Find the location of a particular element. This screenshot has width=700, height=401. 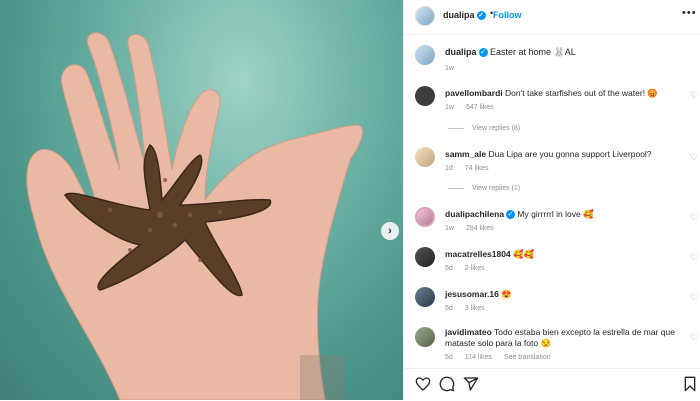

view-replies-link: View replies (8) is located at coordinates (484, 128).